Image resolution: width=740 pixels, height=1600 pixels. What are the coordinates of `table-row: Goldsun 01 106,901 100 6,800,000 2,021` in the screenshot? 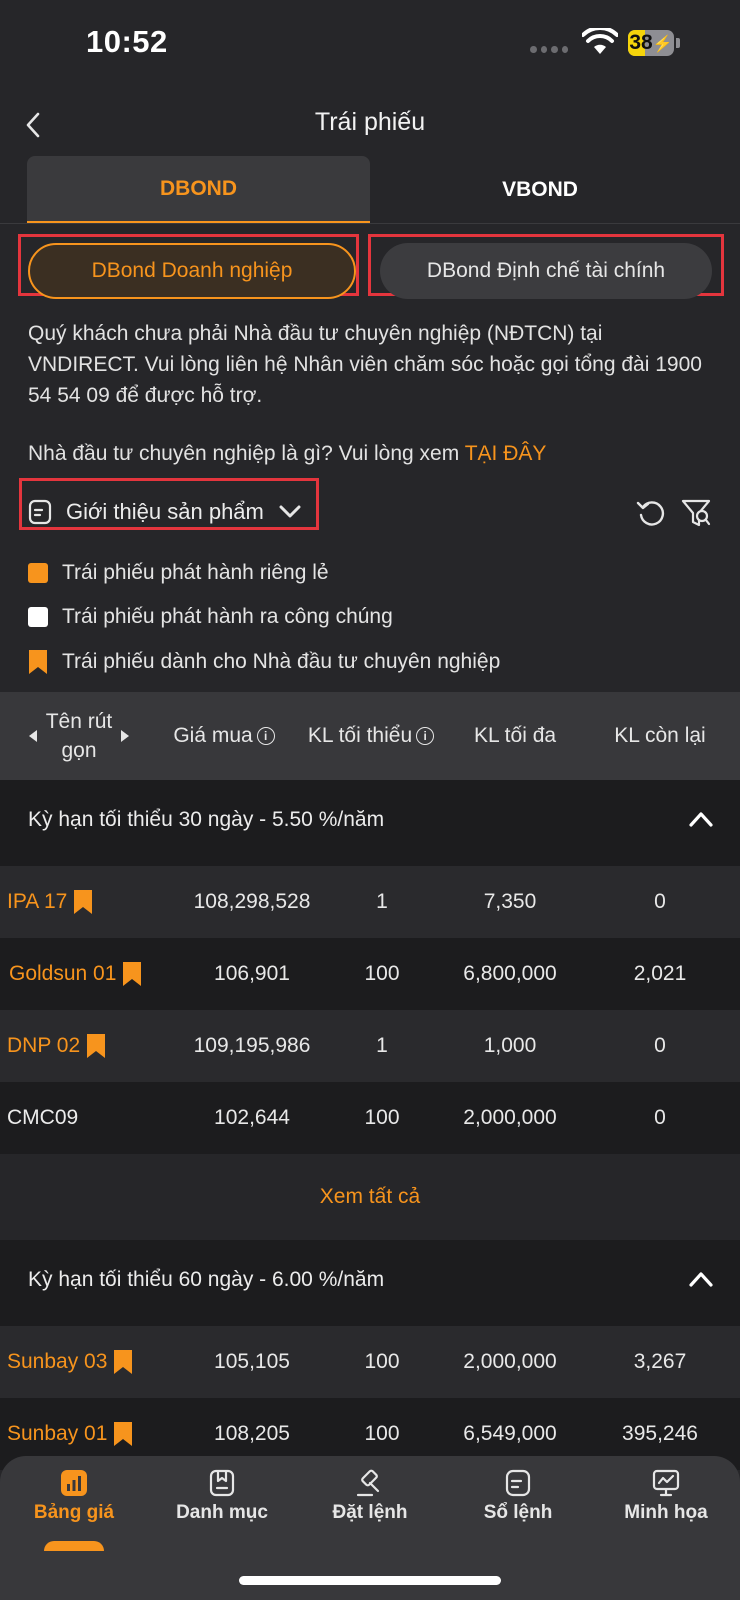 It's located at (370, 974).